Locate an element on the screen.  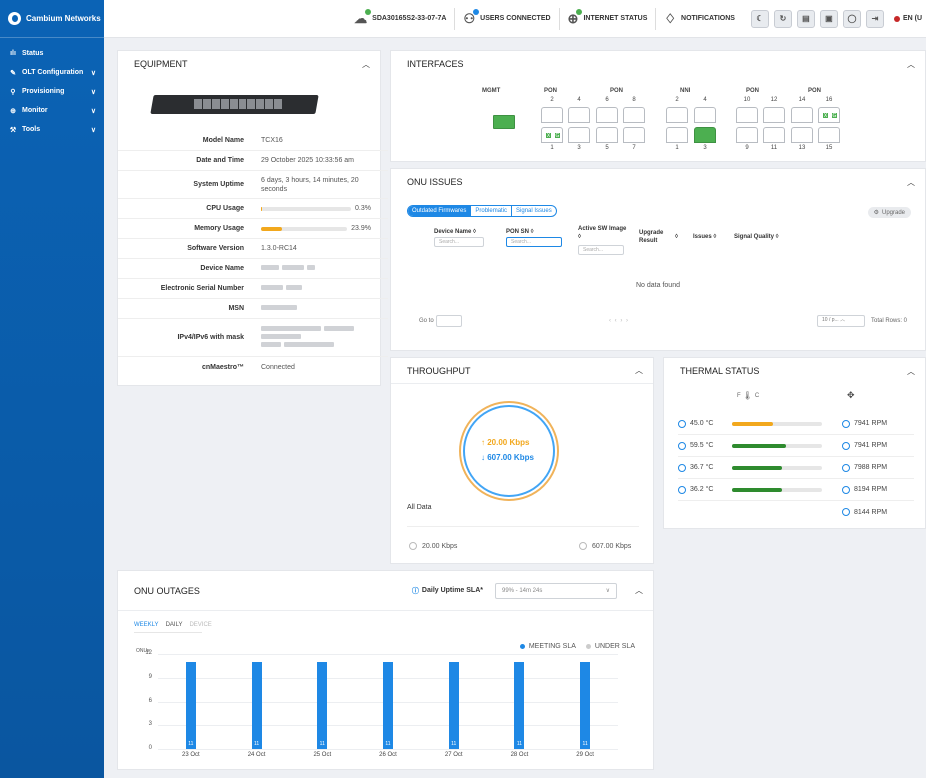
temperature-value: 59.5 °C is located at coordinates (702, 445).